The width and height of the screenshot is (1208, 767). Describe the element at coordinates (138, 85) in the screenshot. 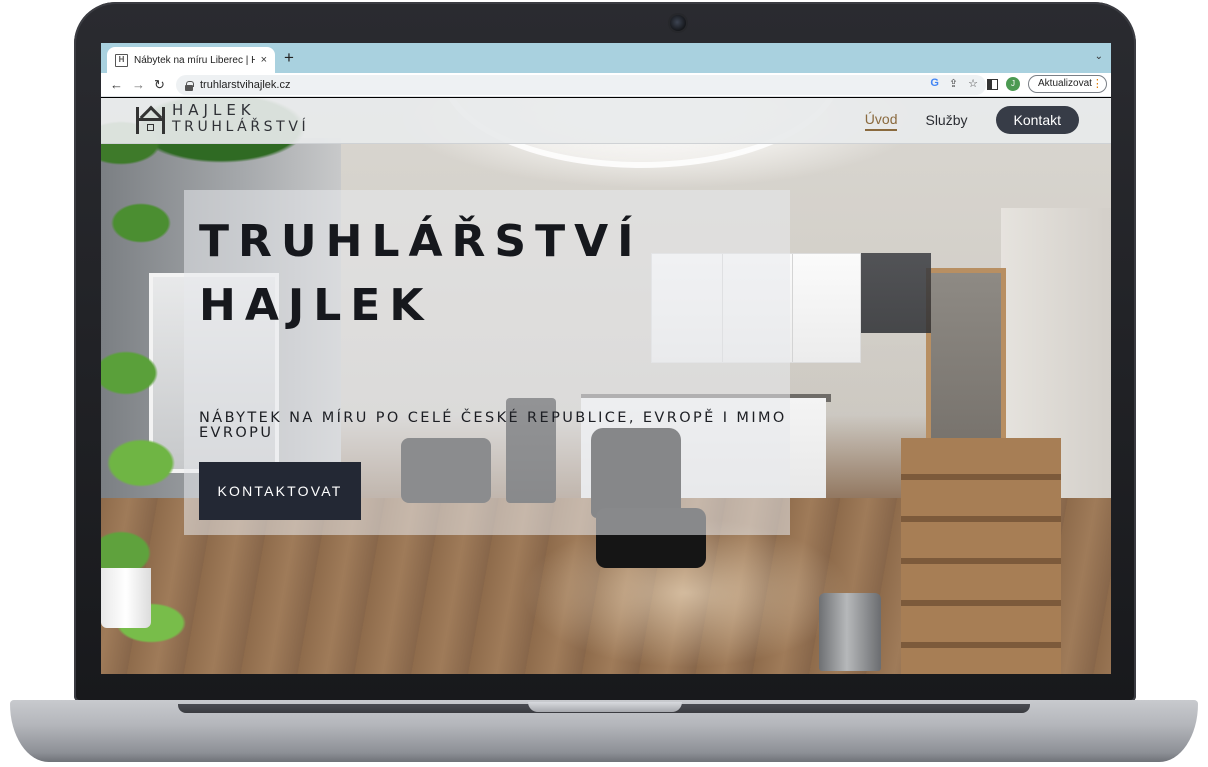

I see `forward-button: →` at that location.